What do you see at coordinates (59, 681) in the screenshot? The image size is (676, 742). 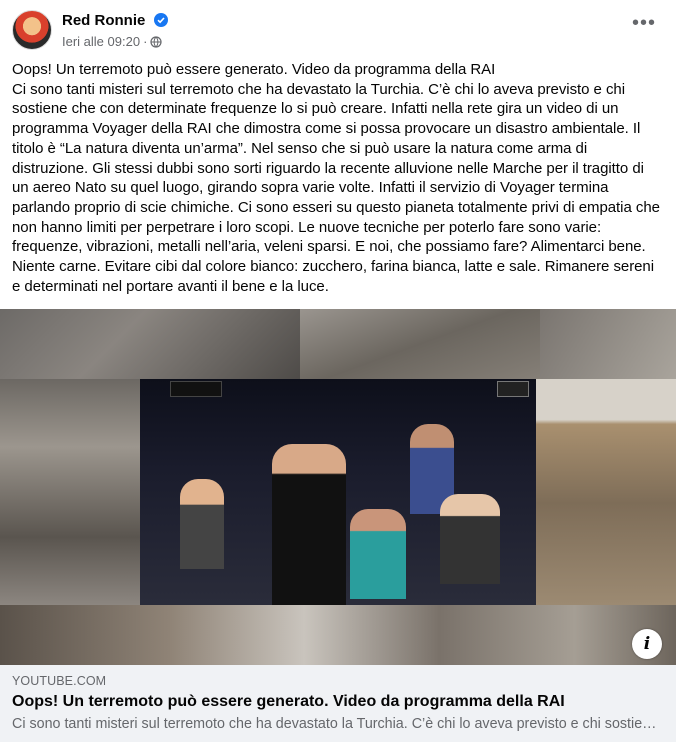 I see `link-domain: YOUTUBE.COM` at bounding box center [59, 681].